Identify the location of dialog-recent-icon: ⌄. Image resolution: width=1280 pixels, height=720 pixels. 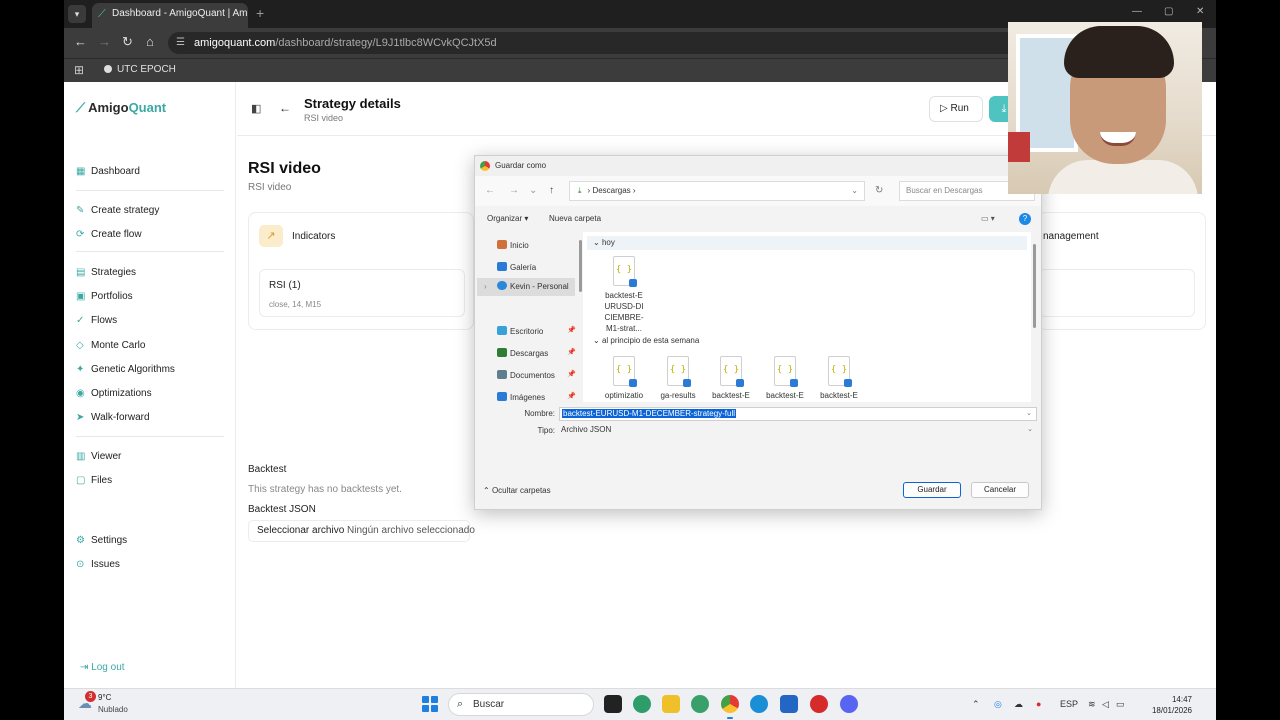
(533, 190).